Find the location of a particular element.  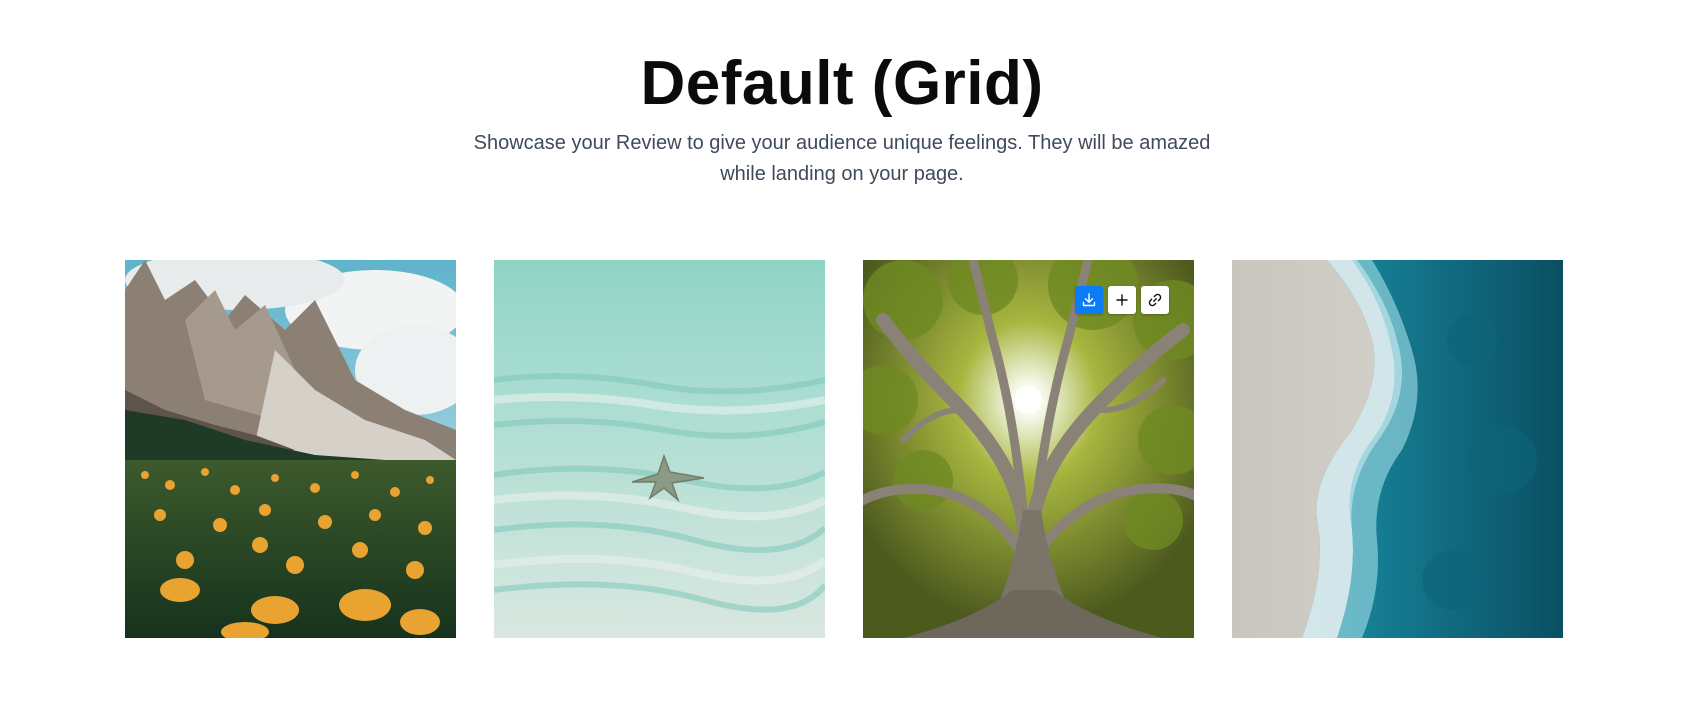

copy-link-button is located at coordinates (1155, 300).